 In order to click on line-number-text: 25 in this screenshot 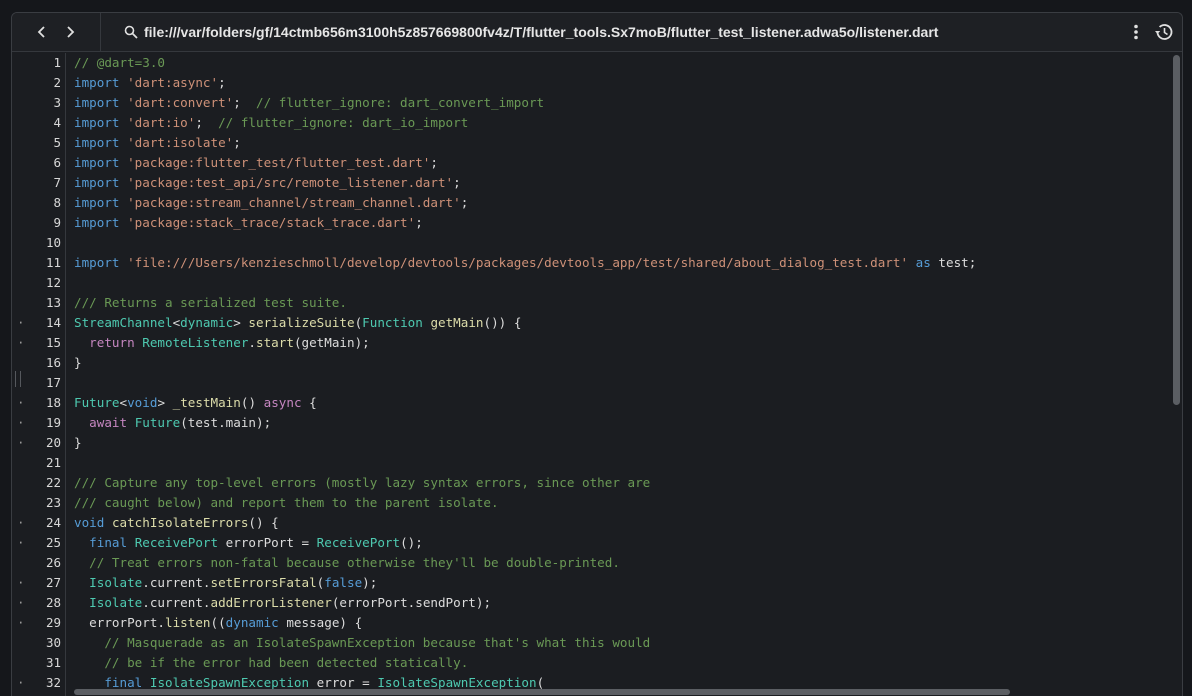, I will do `click(53, 542)`.